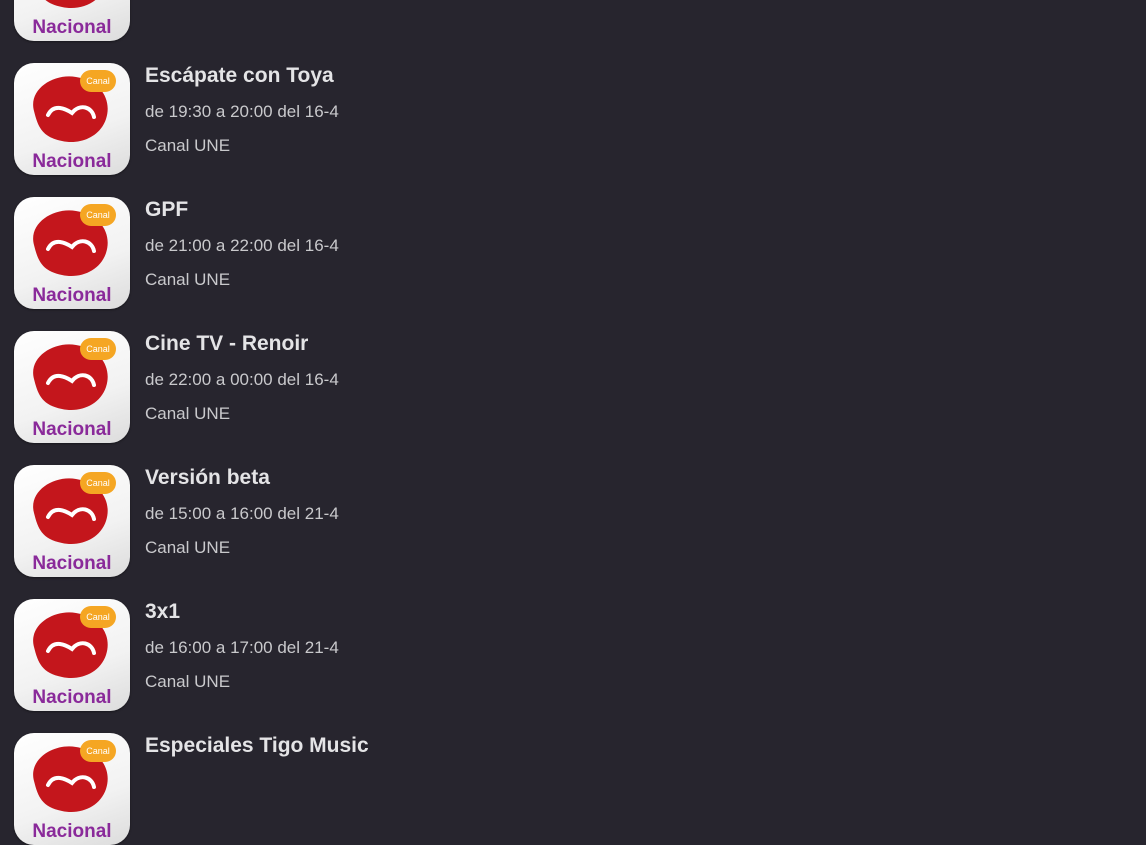  I want to click on program-row: Canal Nacional, so click(573, 20).